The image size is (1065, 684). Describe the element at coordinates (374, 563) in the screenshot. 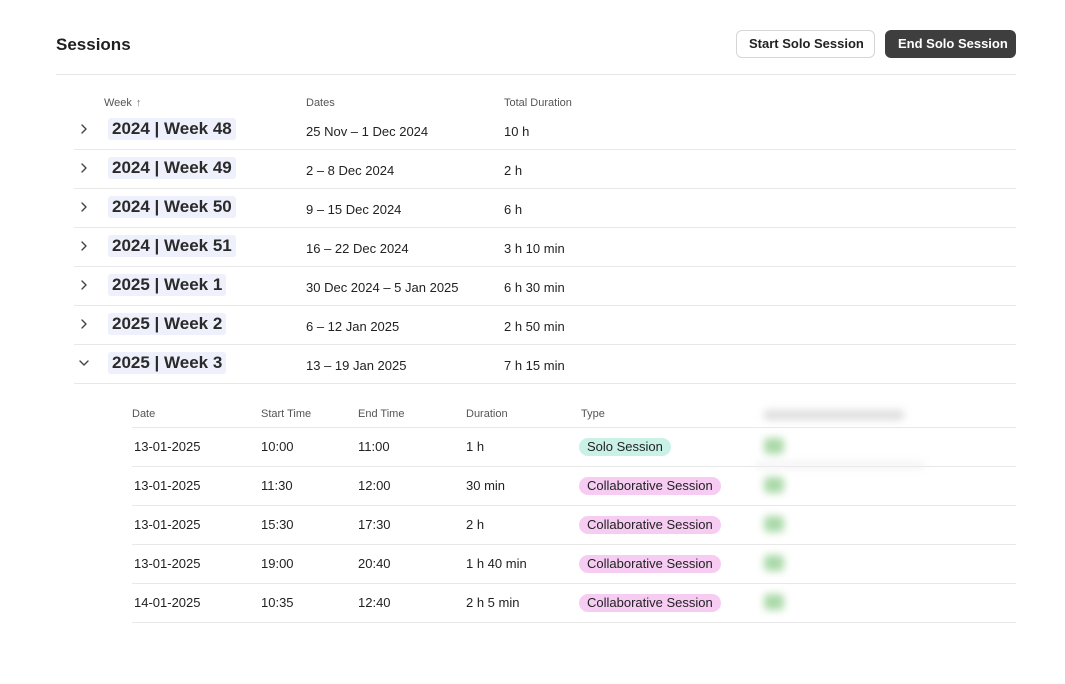

I see `session-end-time: 20:40` at that location.